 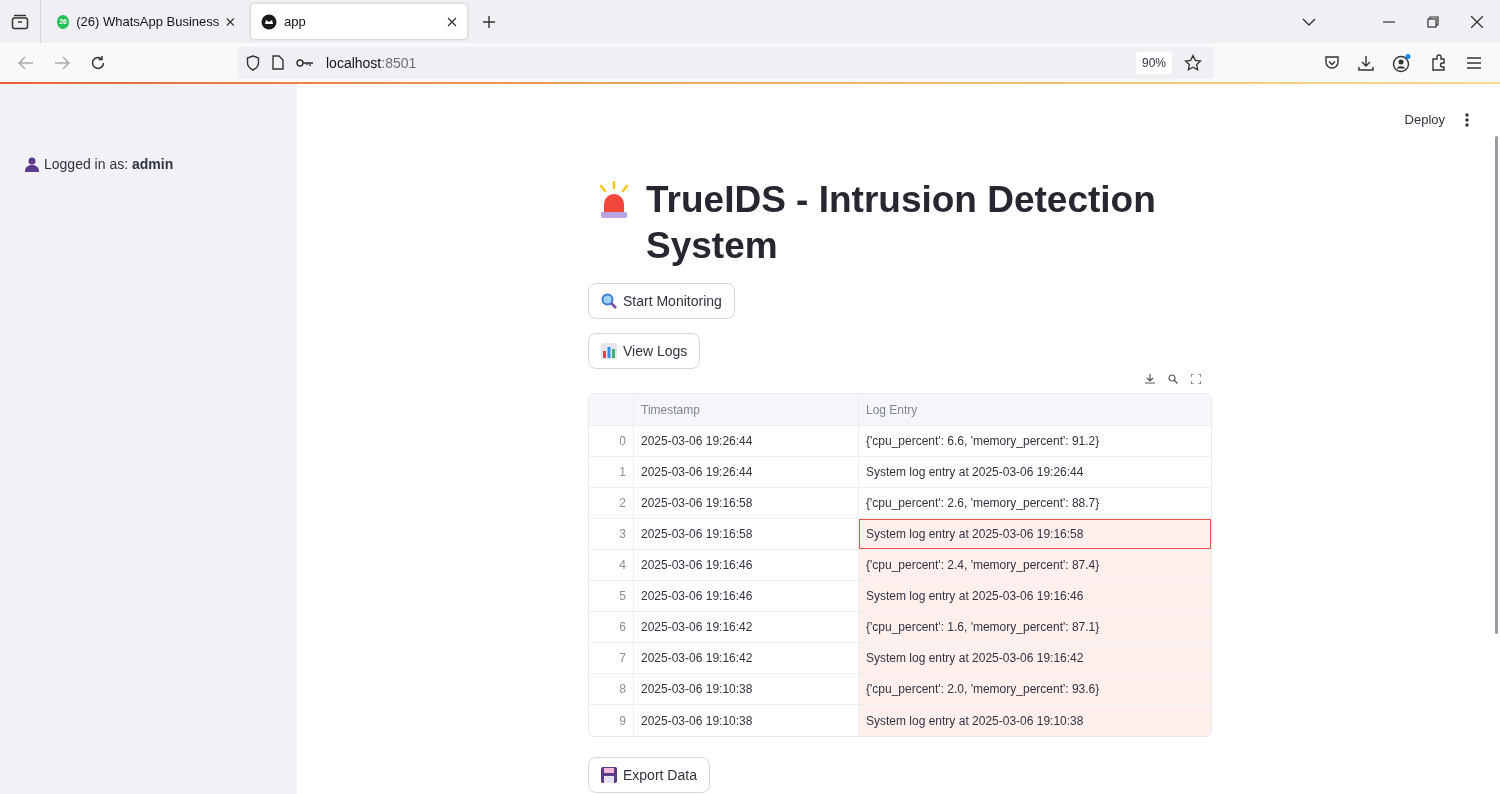 I want to click on action-button: View Logs, so click(x=644, y=351).